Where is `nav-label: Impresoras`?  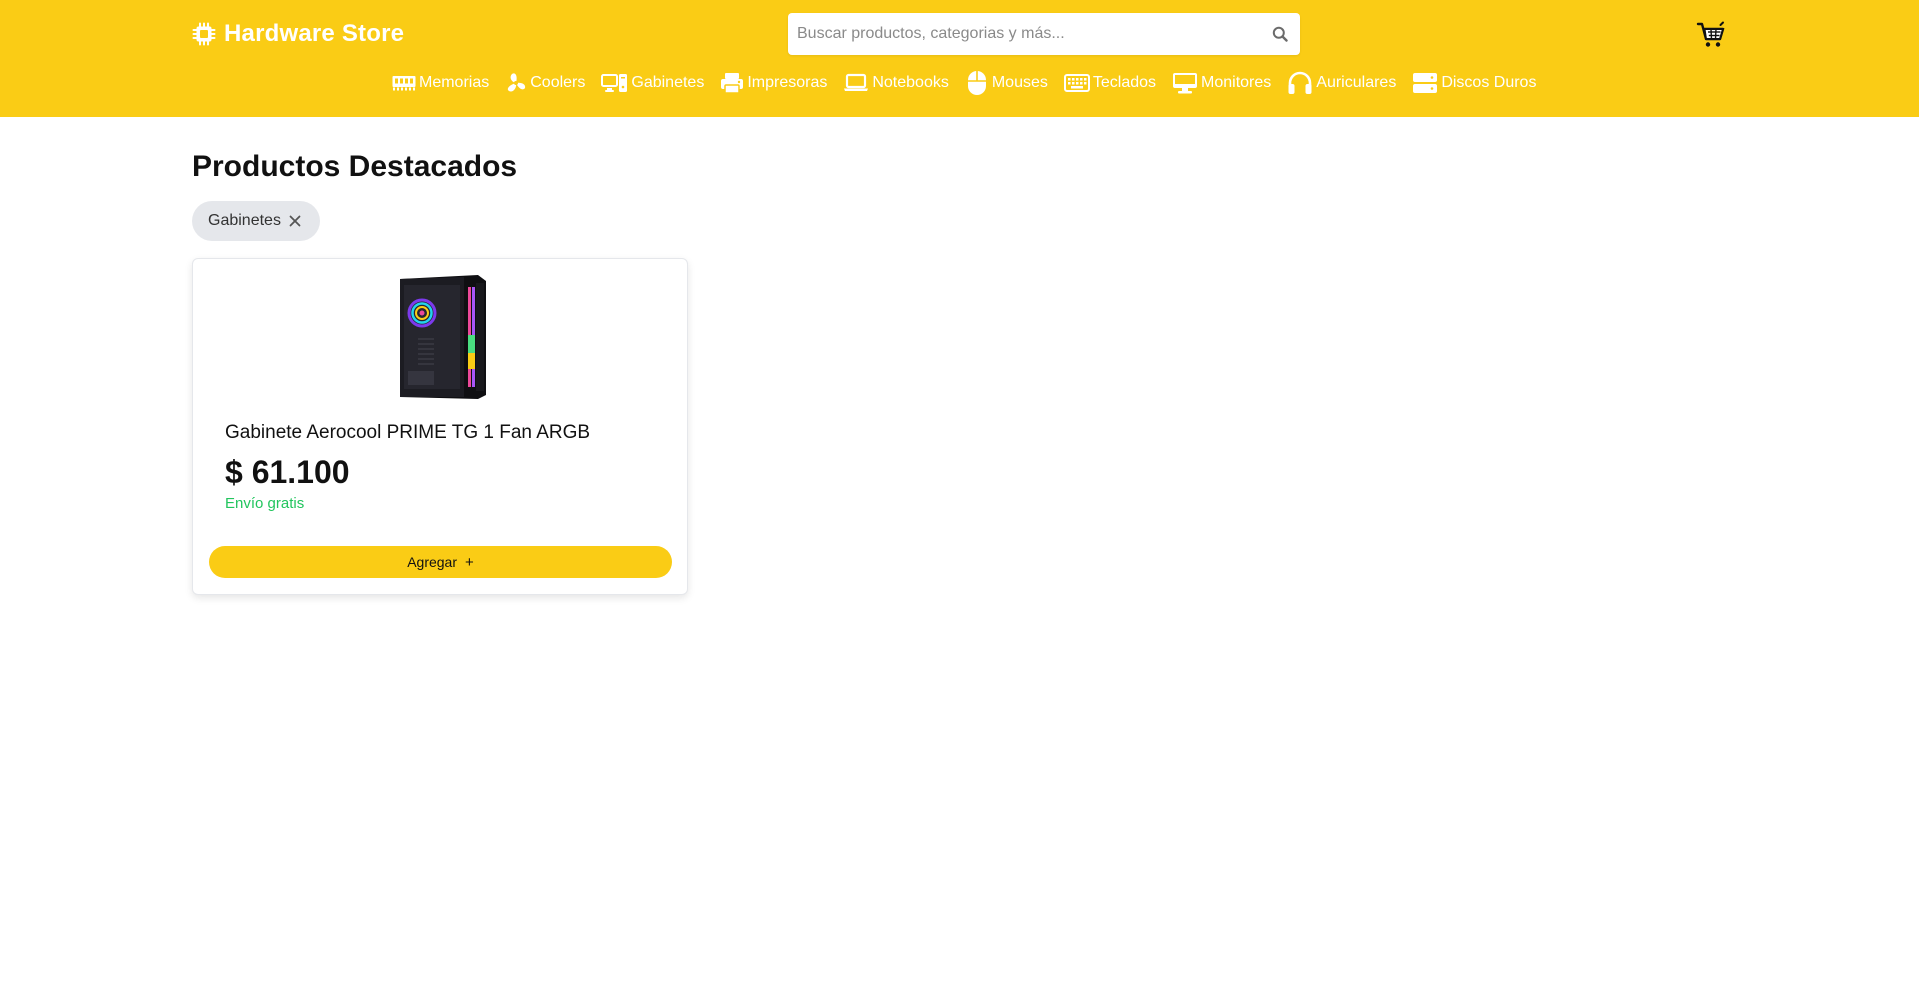 nav-label: Impresoras is located at coordinates (787, 82).